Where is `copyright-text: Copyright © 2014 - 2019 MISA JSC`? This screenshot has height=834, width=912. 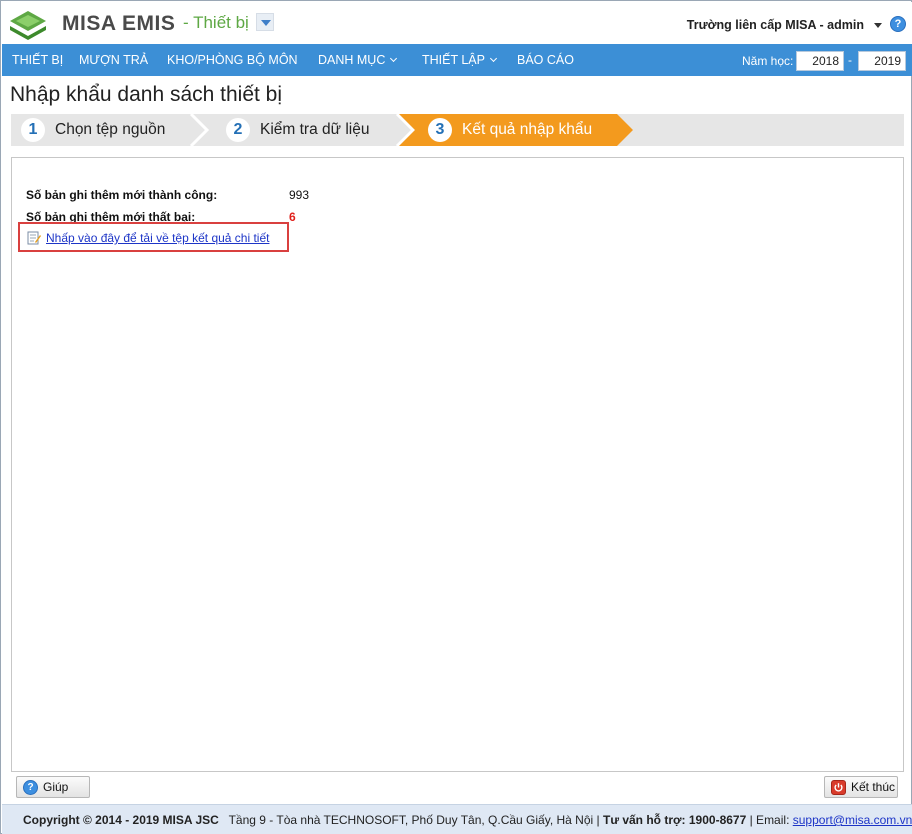
copyright-text: Copyright © 2014 - 2019 MISA JSC is located at coordinates (121, 820).